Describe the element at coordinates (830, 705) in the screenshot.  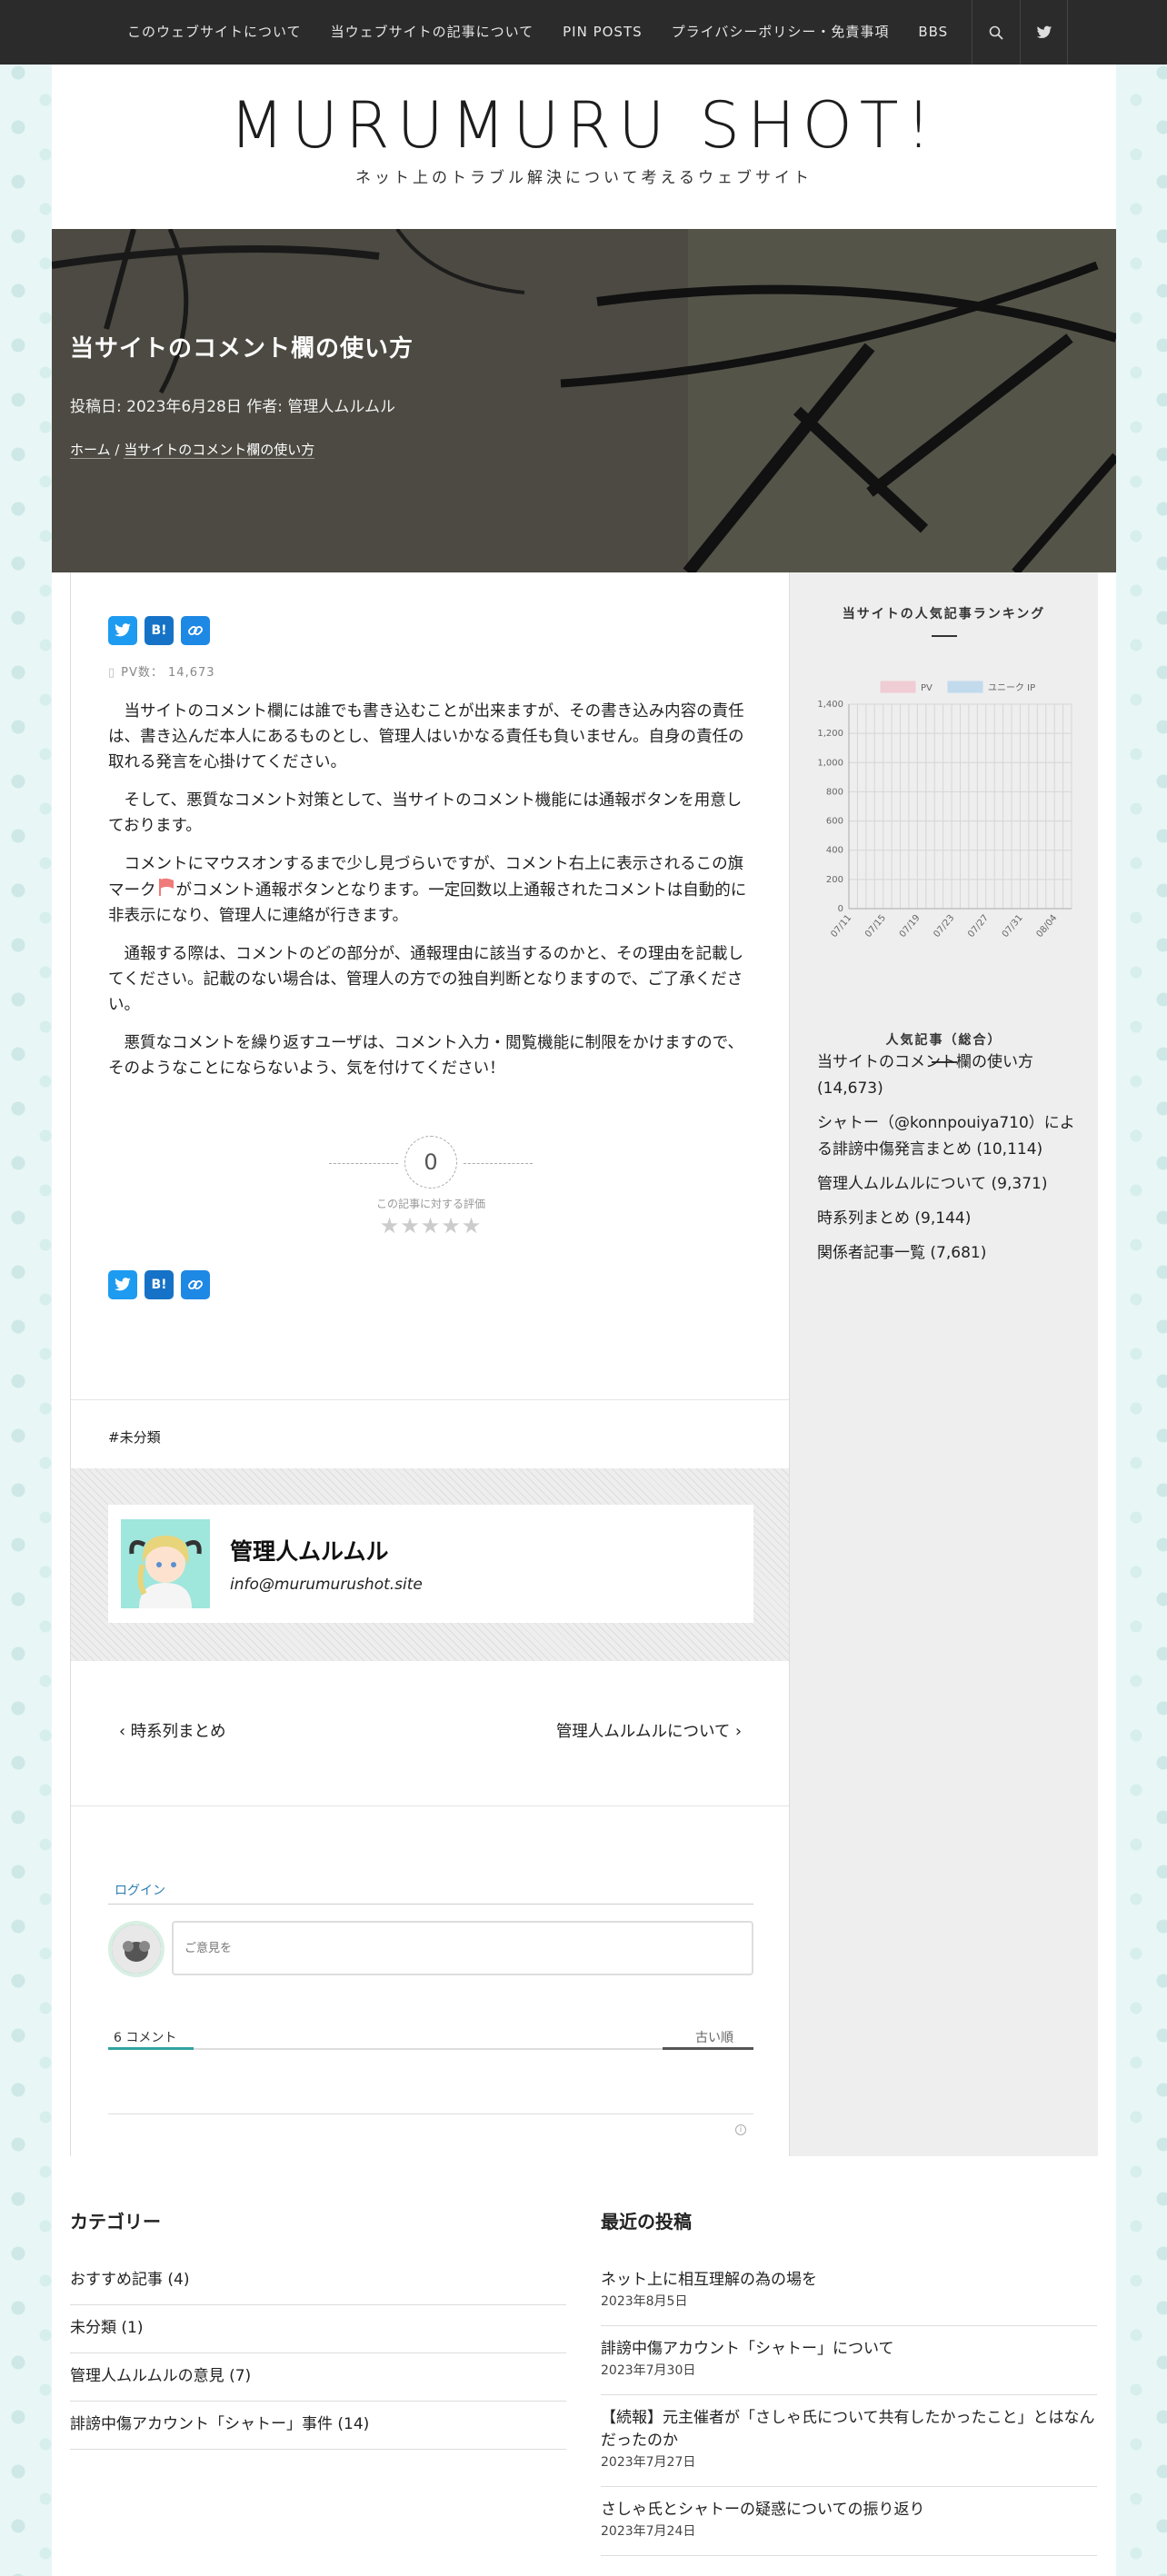
I see `y-tick-label: 1,400` at that location.